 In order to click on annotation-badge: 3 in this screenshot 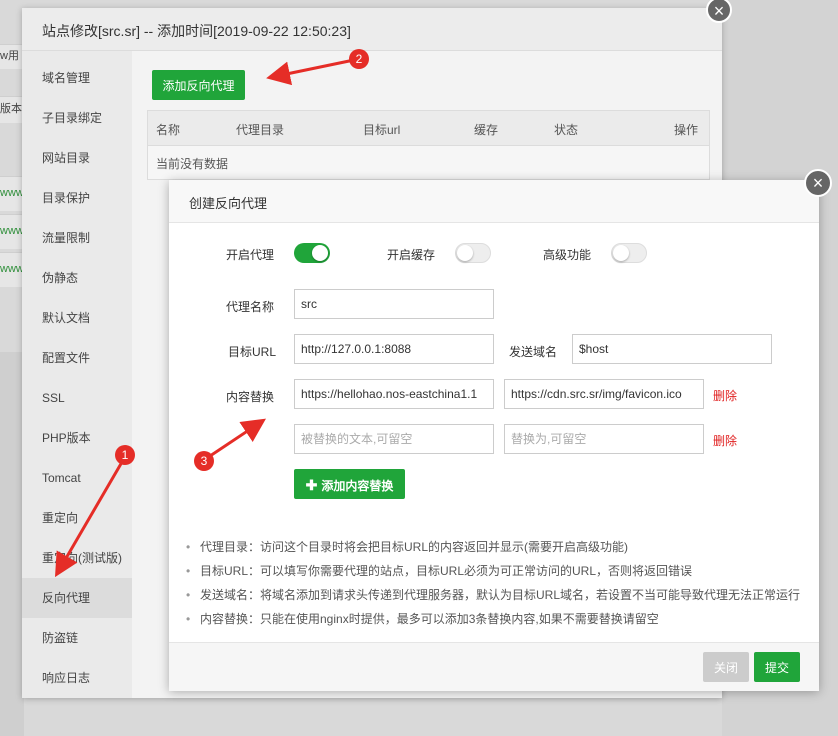, I will do `click(204, 461)`.